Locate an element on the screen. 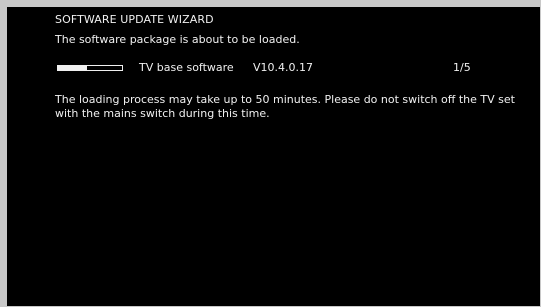 This screenshot has height=307, width=541. package-version: V10.4.0.17 is located at coordinates (283, 67).